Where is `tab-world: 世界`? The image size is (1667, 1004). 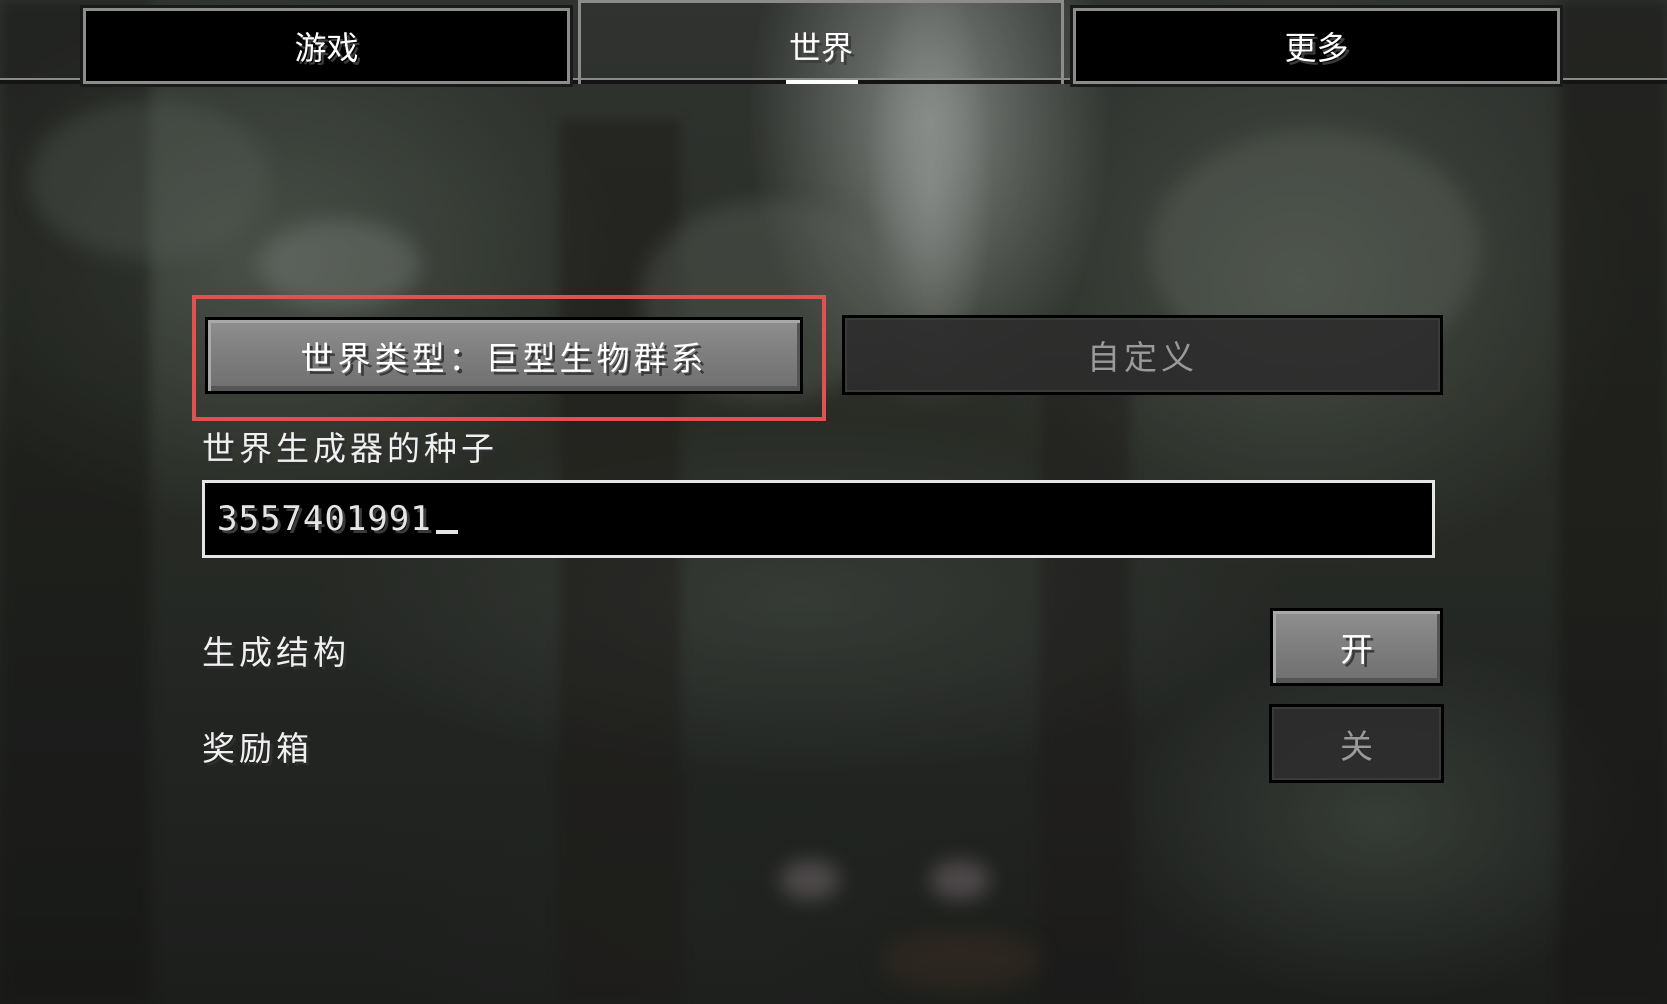
tab-world: 世界 is located at coordinates (821, 42).